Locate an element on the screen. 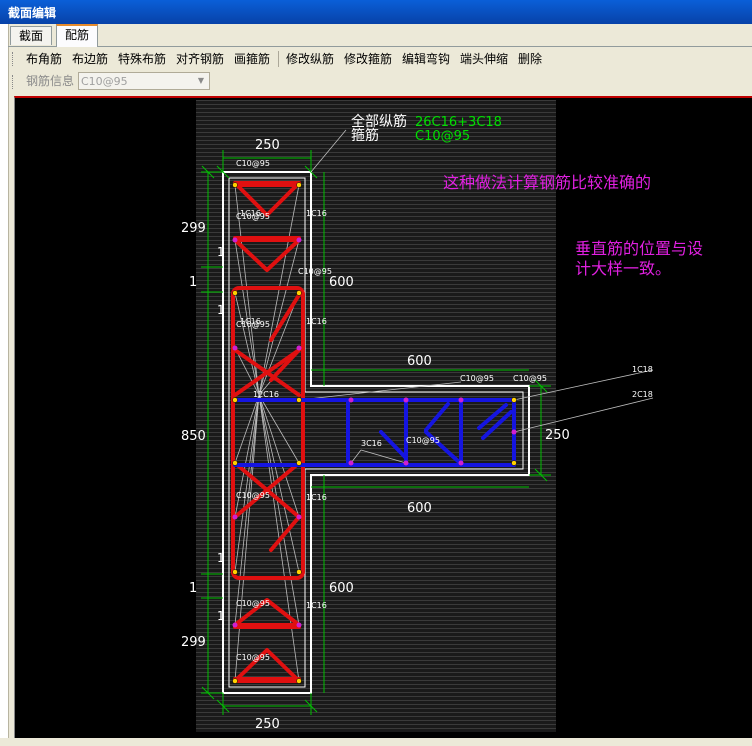 The width and height of the screenshot is (752, 746). tab-bar: 截面 配筋 is located at coordinates (380, 35).